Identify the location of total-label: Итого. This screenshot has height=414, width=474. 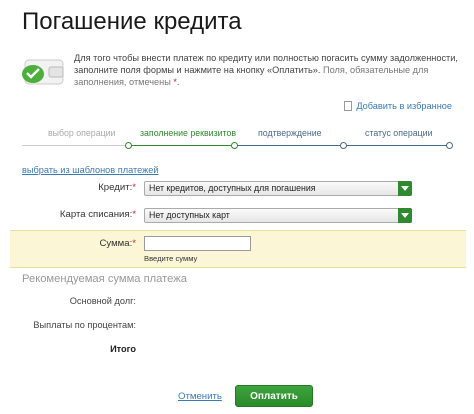
(123, 349).